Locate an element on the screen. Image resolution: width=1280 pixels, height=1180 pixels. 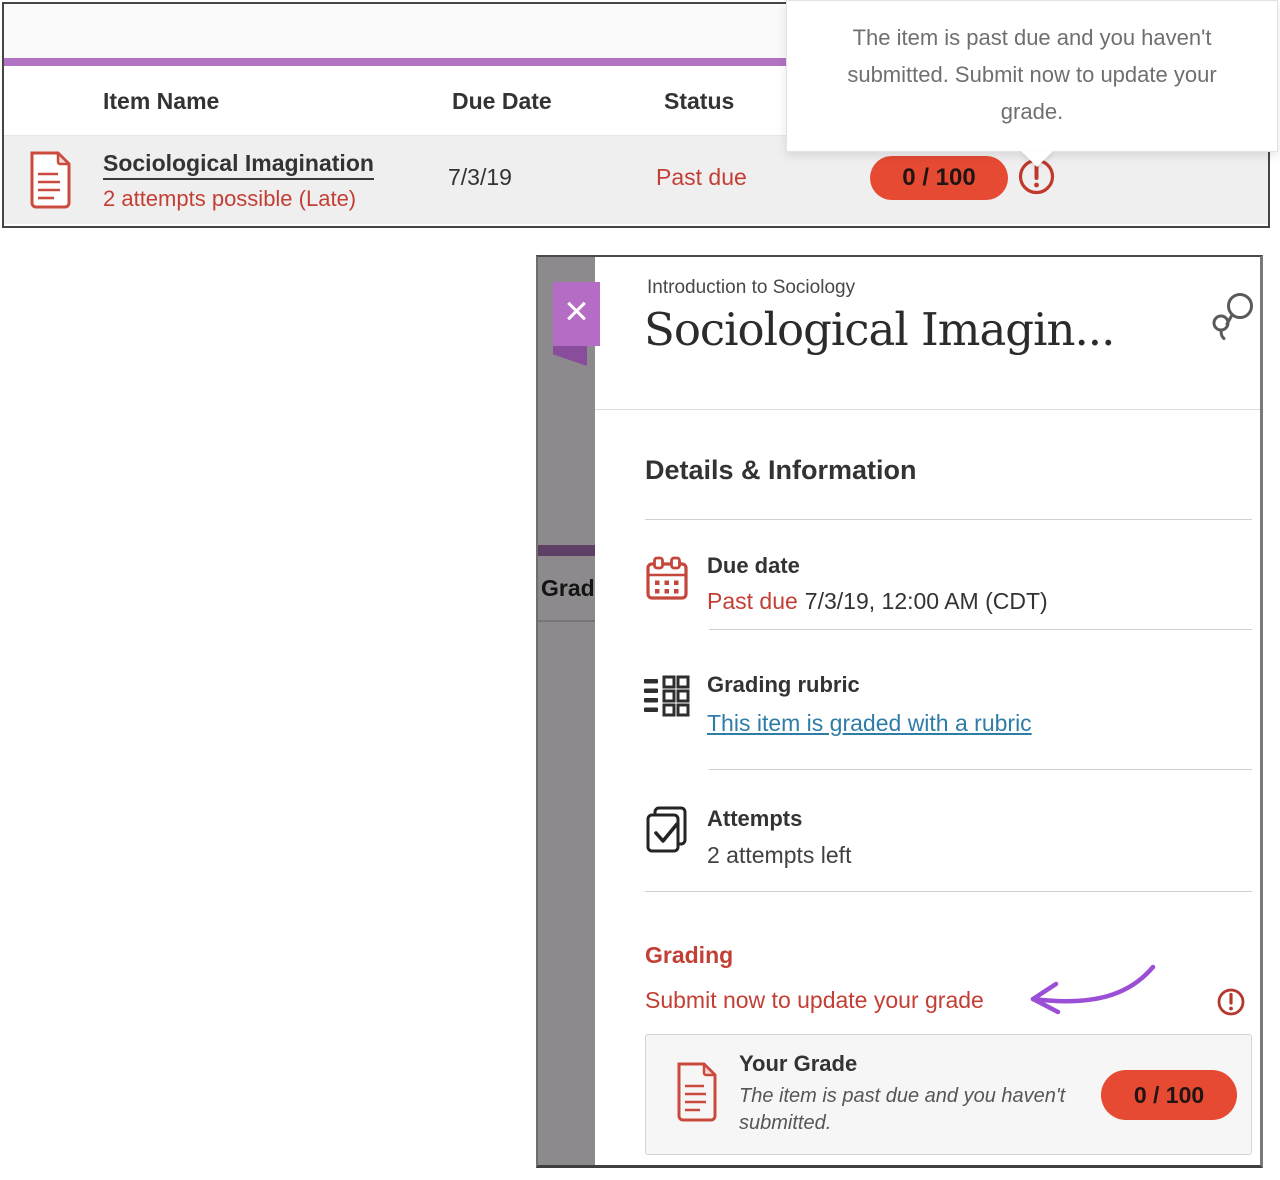
attempts-value: 2 attempts left is located at coordinates (779, 855).